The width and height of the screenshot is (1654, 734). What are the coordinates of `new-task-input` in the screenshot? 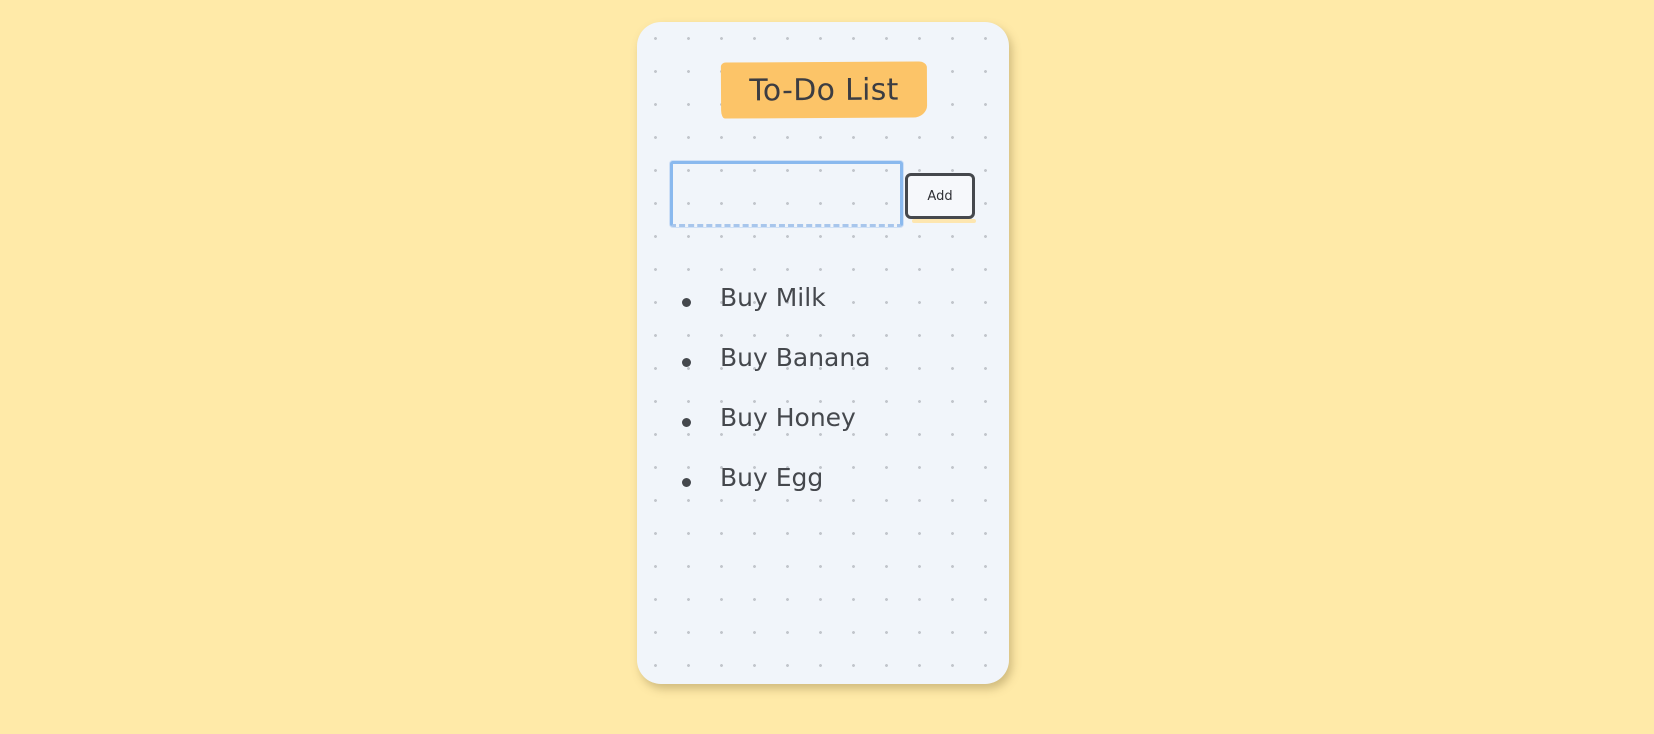 It's located at (786, 194).